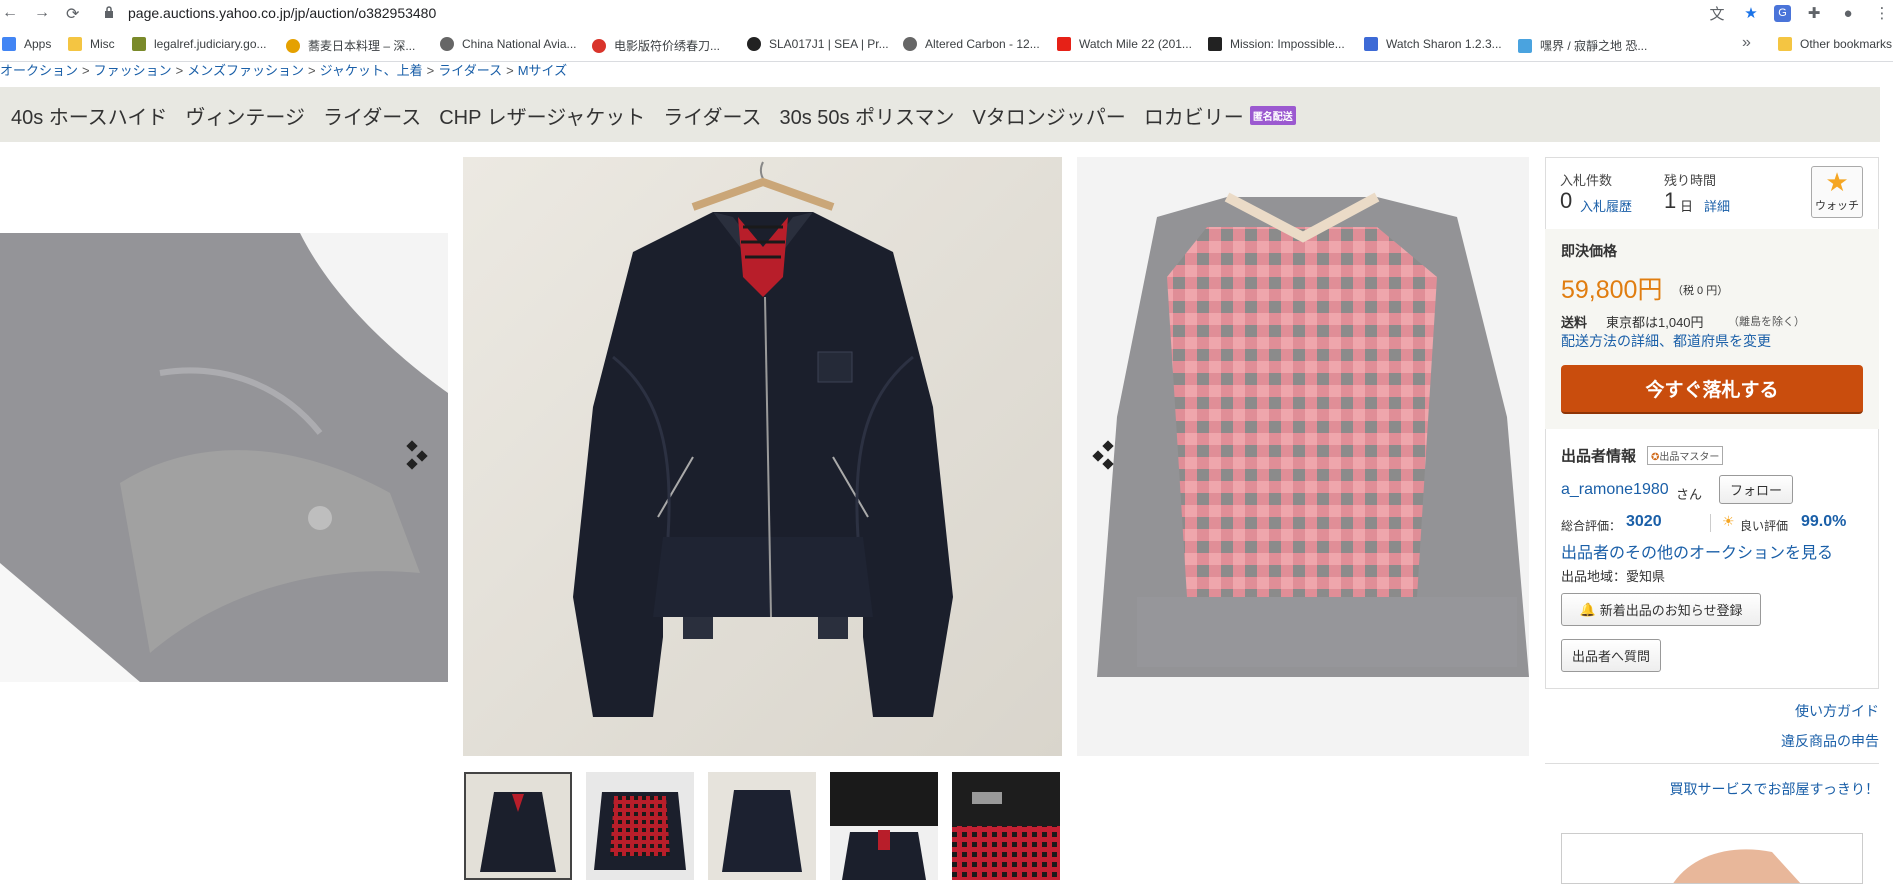  I want to click on soba-icon, so click(293, 45).